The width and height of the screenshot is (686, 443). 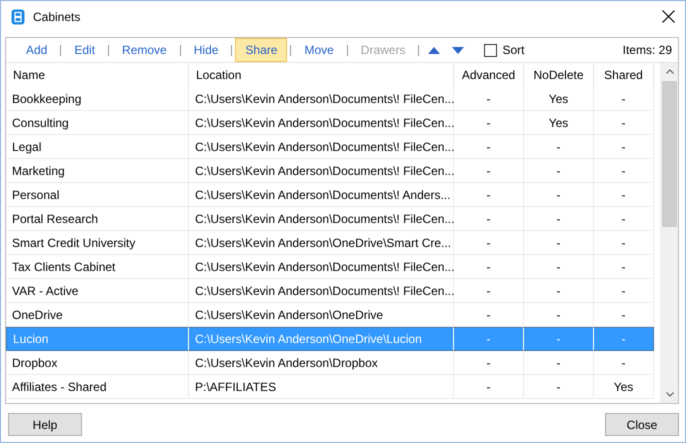 I want to click on items-count: Items: 29, so click(x=647, y=50).